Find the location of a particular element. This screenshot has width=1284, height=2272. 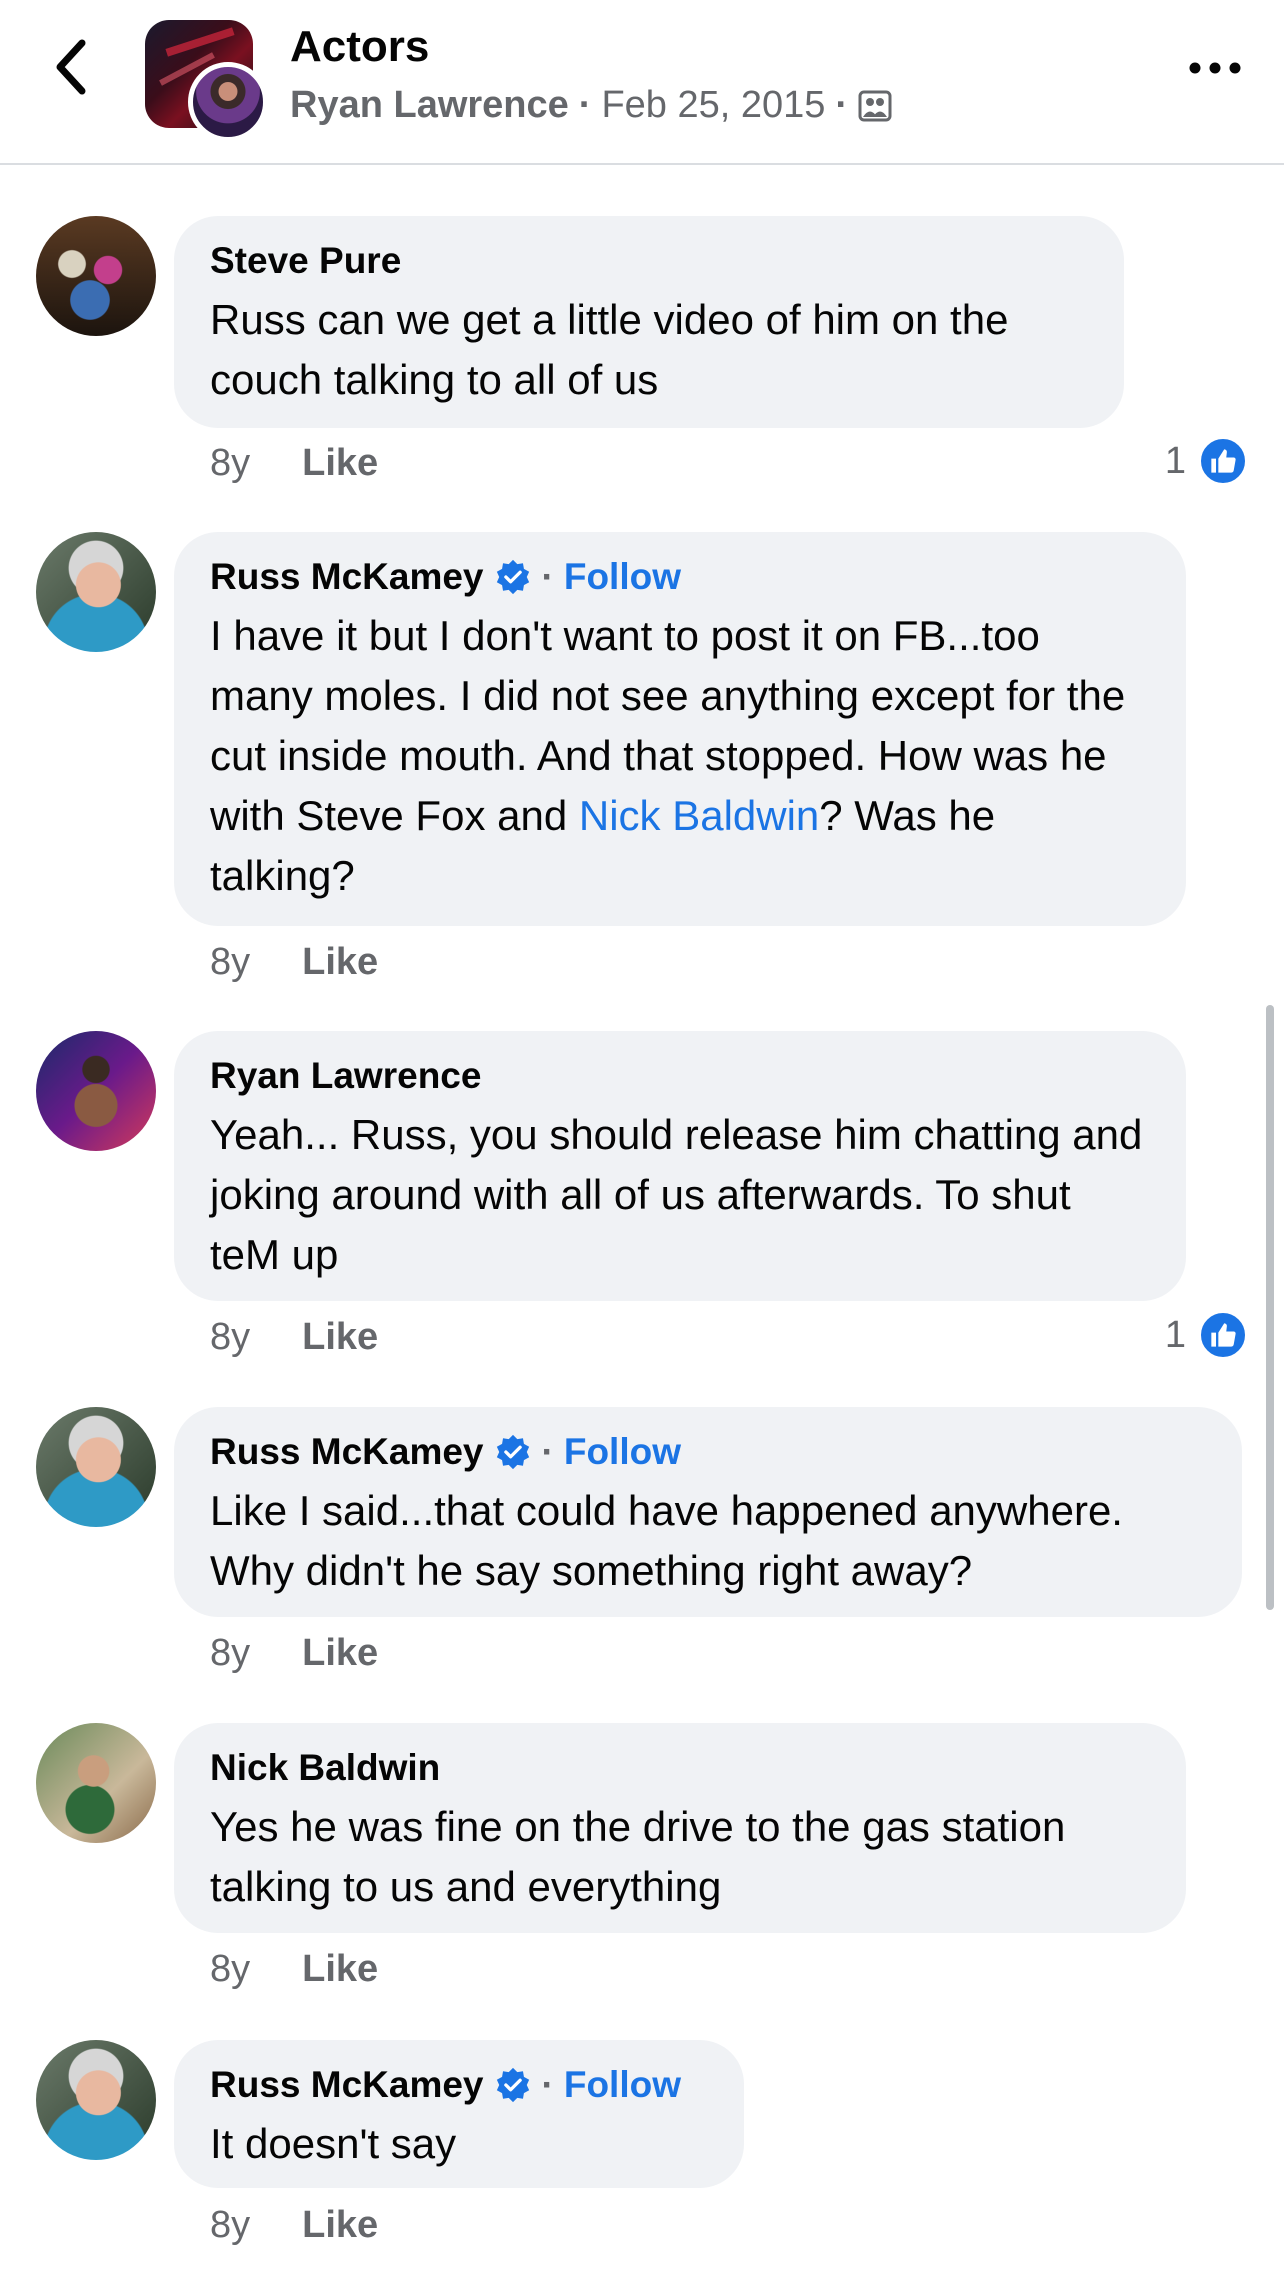

post-header: Actors Ryan Lawrence · Feb 25, 2015 · is located at coordinates (642, 82).